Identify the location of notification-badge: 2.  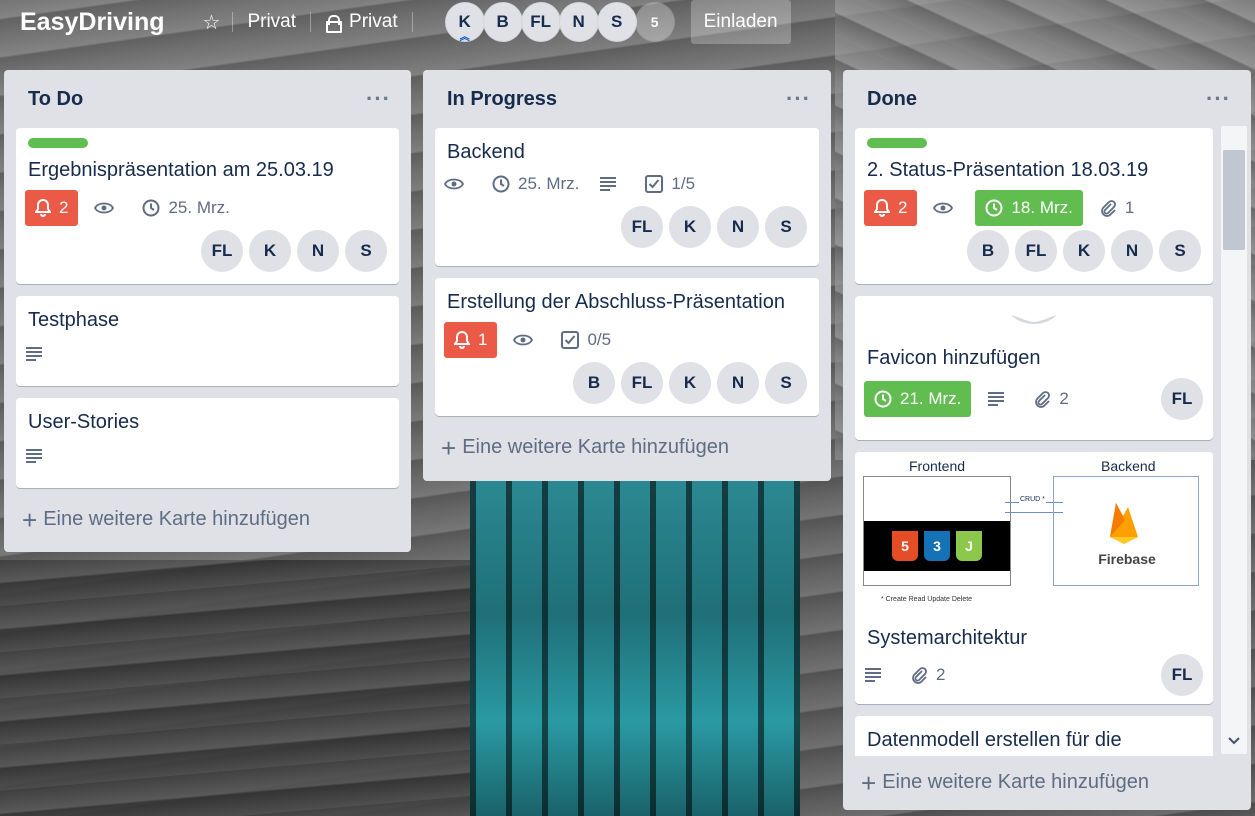
(891, 208).